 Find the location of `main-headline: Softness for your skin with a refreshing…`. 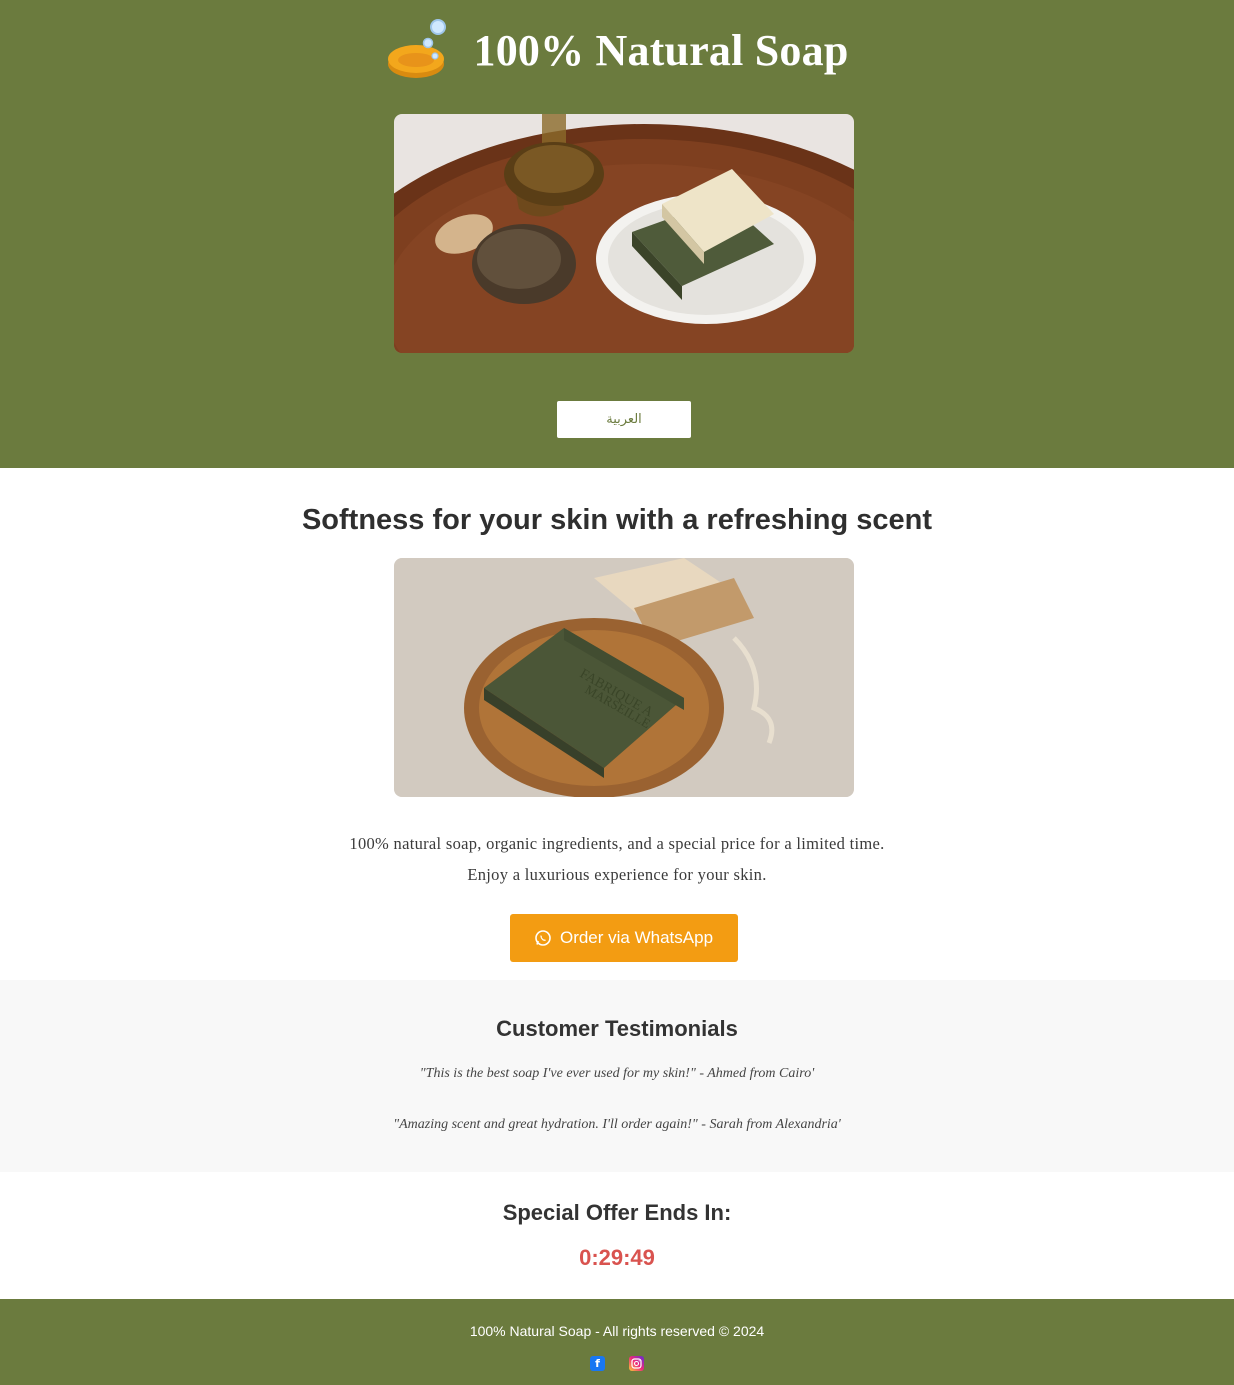

main-headline: Softness for your skin with a refreshing… is located at coordinates (617, 520).